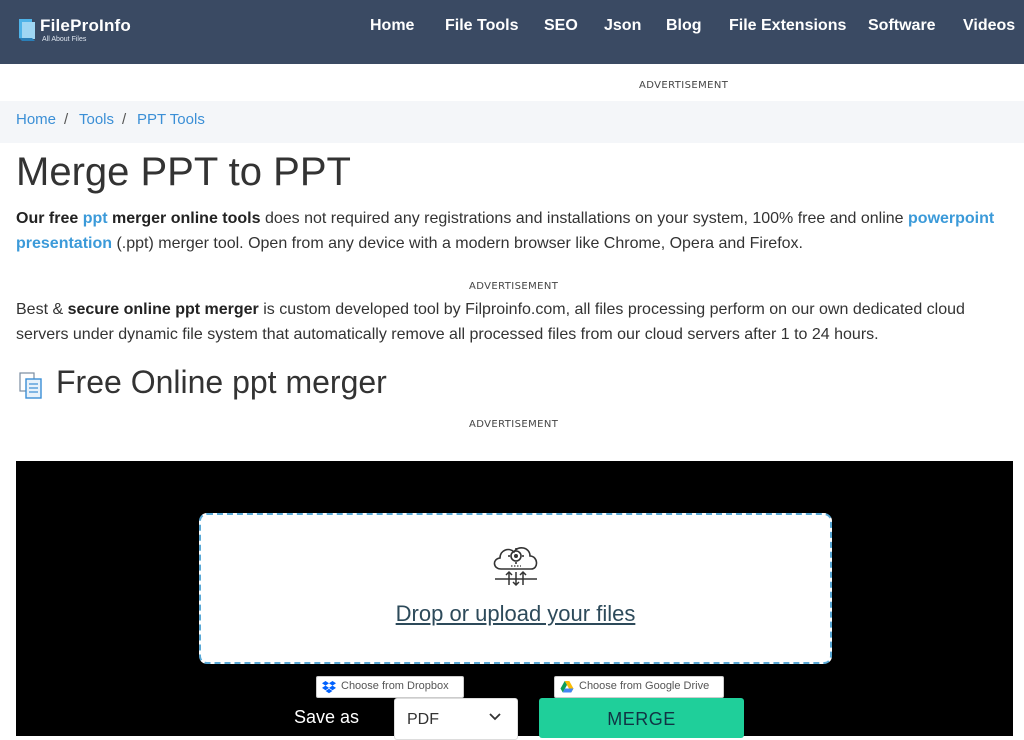 Image resolution: width=1024 pixels, height=740 pixels. I want to click on nav-blog: Blog, so click(684, 26).